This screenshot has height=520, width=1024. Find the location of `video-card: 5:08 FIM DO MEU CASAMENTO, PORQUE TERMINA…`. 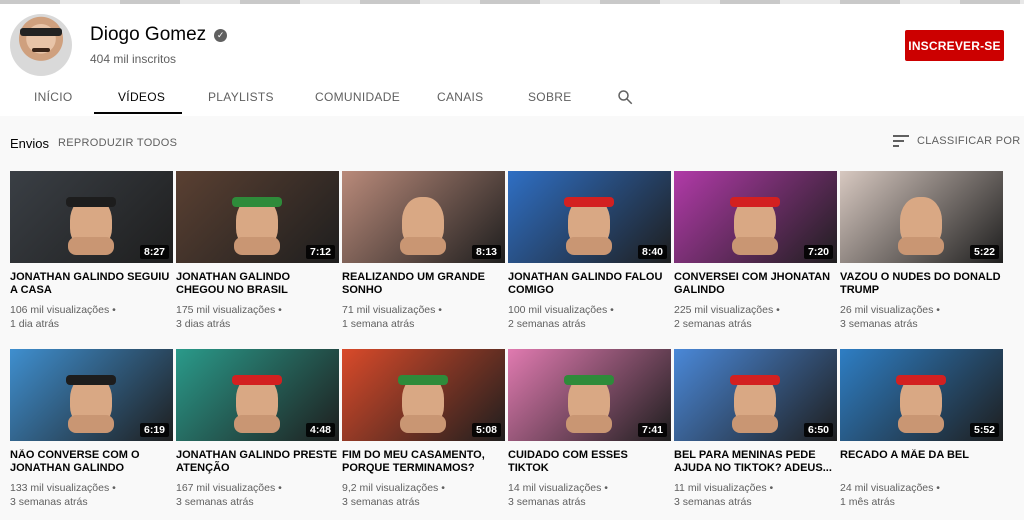

video-card: 5:08 FIM DO MEU CASAMENTO, PORQUE TERMINA… is located at coordinates (423, 429).